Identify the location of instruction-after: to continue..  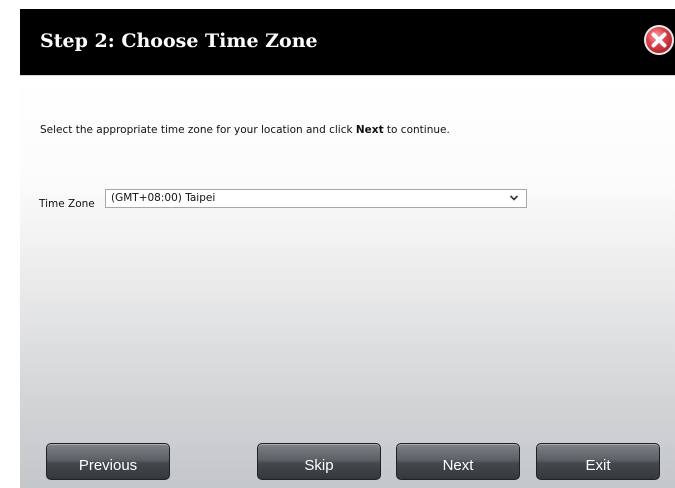
(416, 130).